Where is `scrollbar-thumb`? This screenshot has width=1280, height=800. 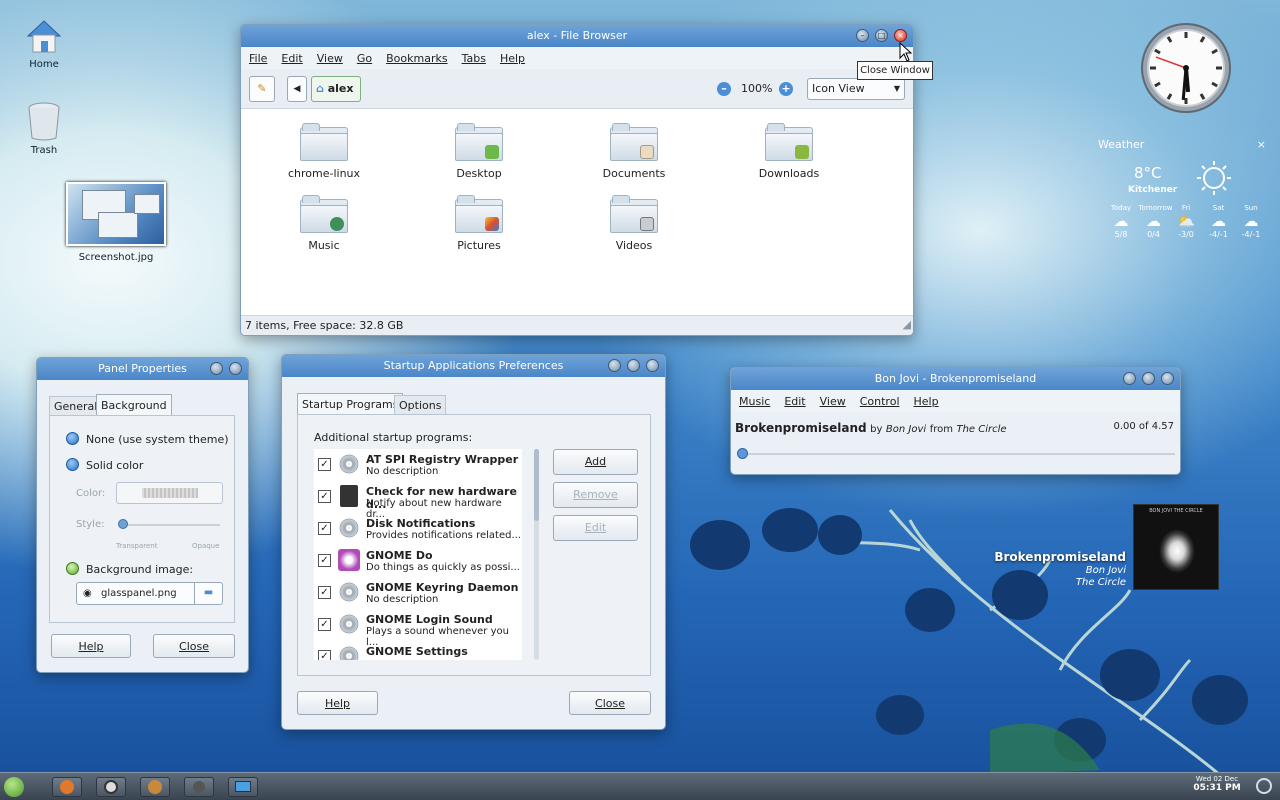
scrollbar-thumb is located at coordinates (536, 485).